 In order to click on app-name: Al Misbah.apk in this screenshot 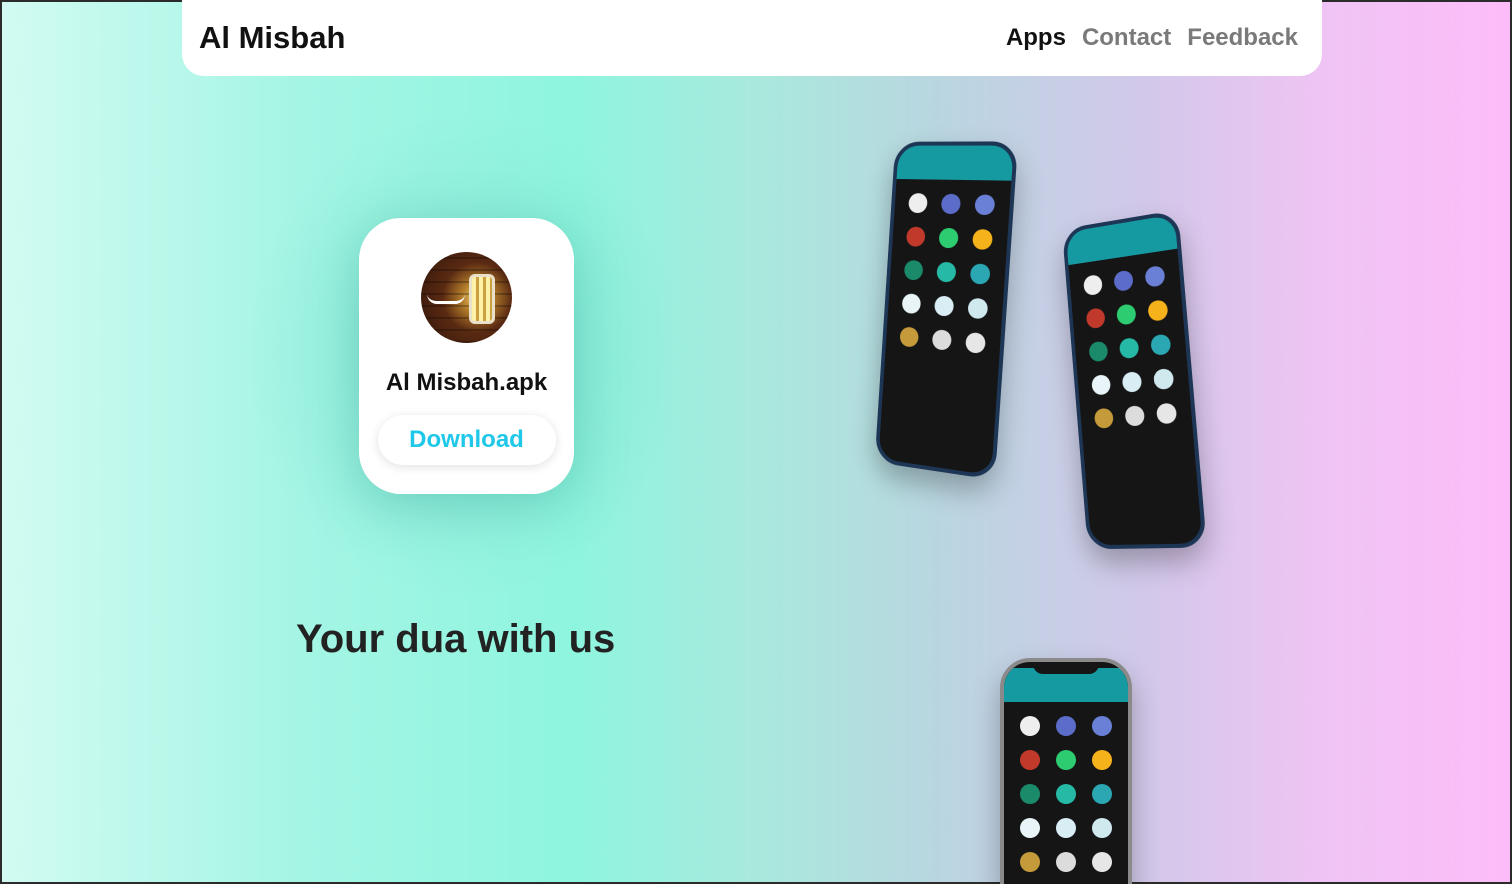, I will do `click(466, 382)`.